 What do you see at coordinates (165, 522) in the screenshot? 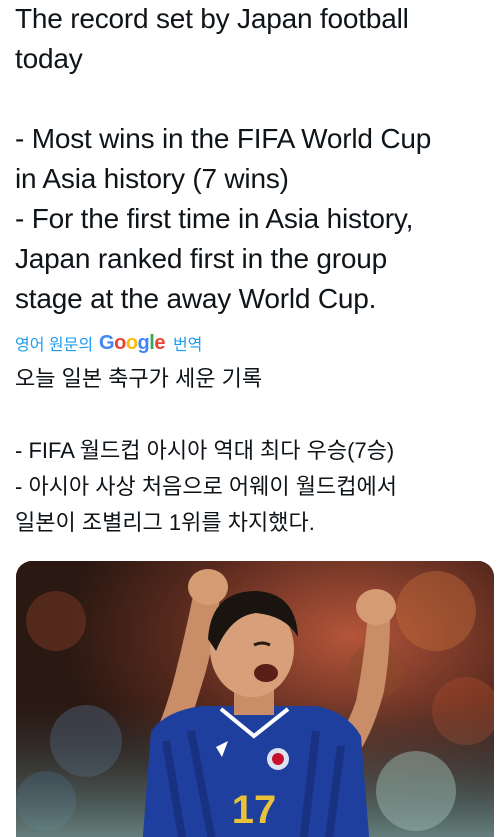
I see `translated-line: 일본이 조별리그 1위를 차지했다.` at bounding box center [165, 522].